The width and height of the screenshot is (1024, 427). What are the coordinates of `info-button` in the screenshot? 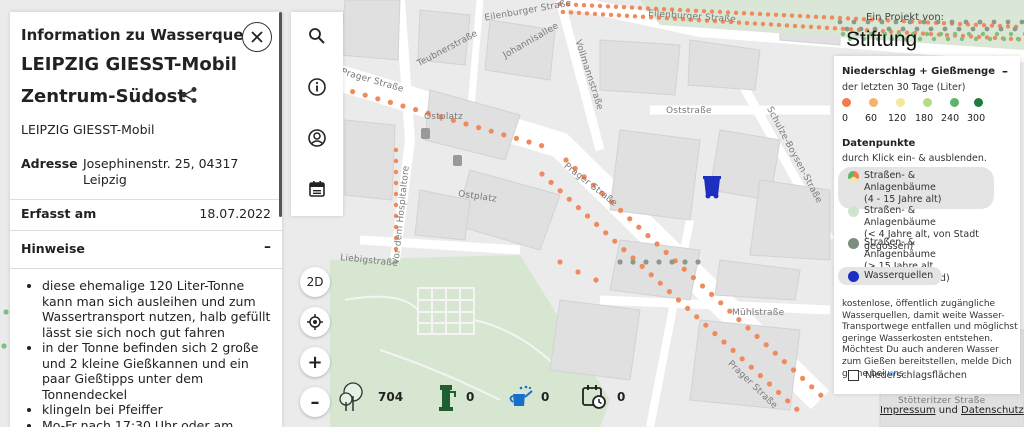 It's located at (317, 87).